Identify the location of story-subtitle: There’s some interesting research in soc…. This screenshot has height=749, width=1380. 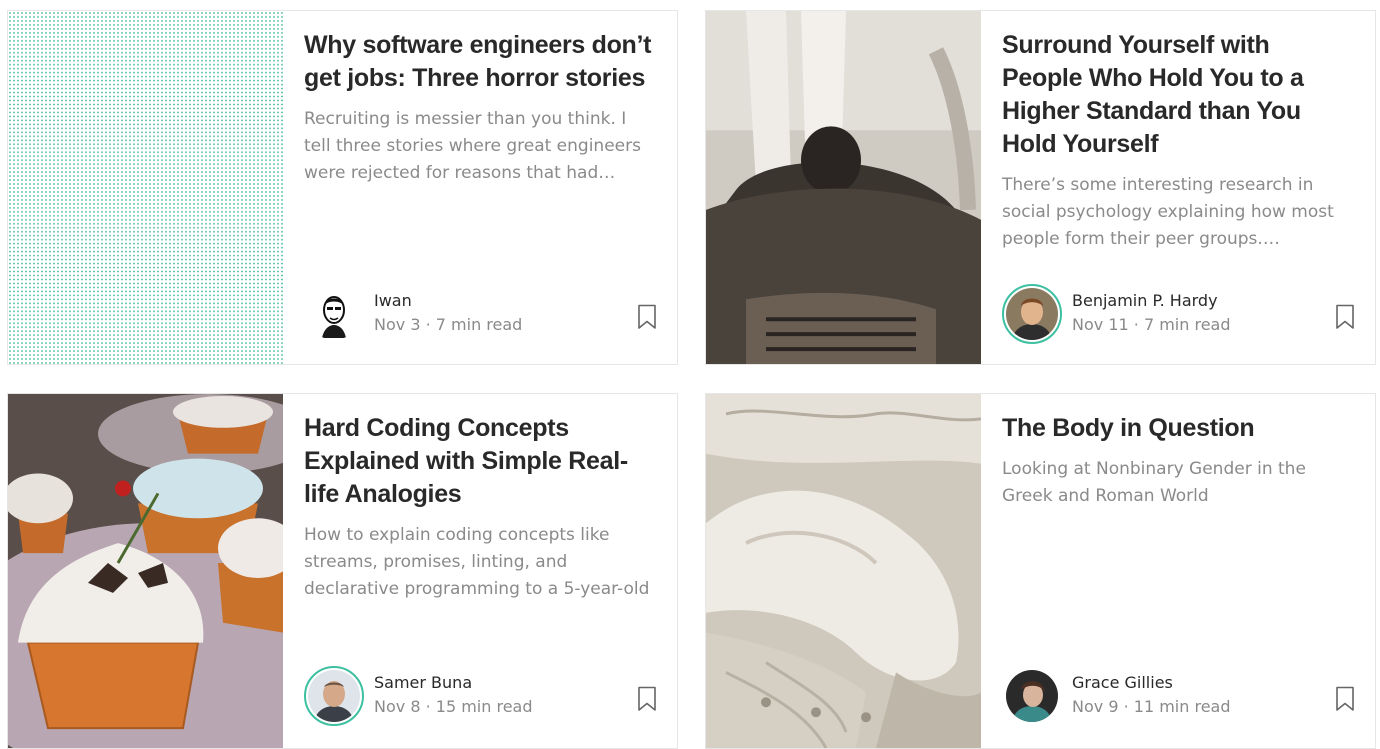
(1178, 212).